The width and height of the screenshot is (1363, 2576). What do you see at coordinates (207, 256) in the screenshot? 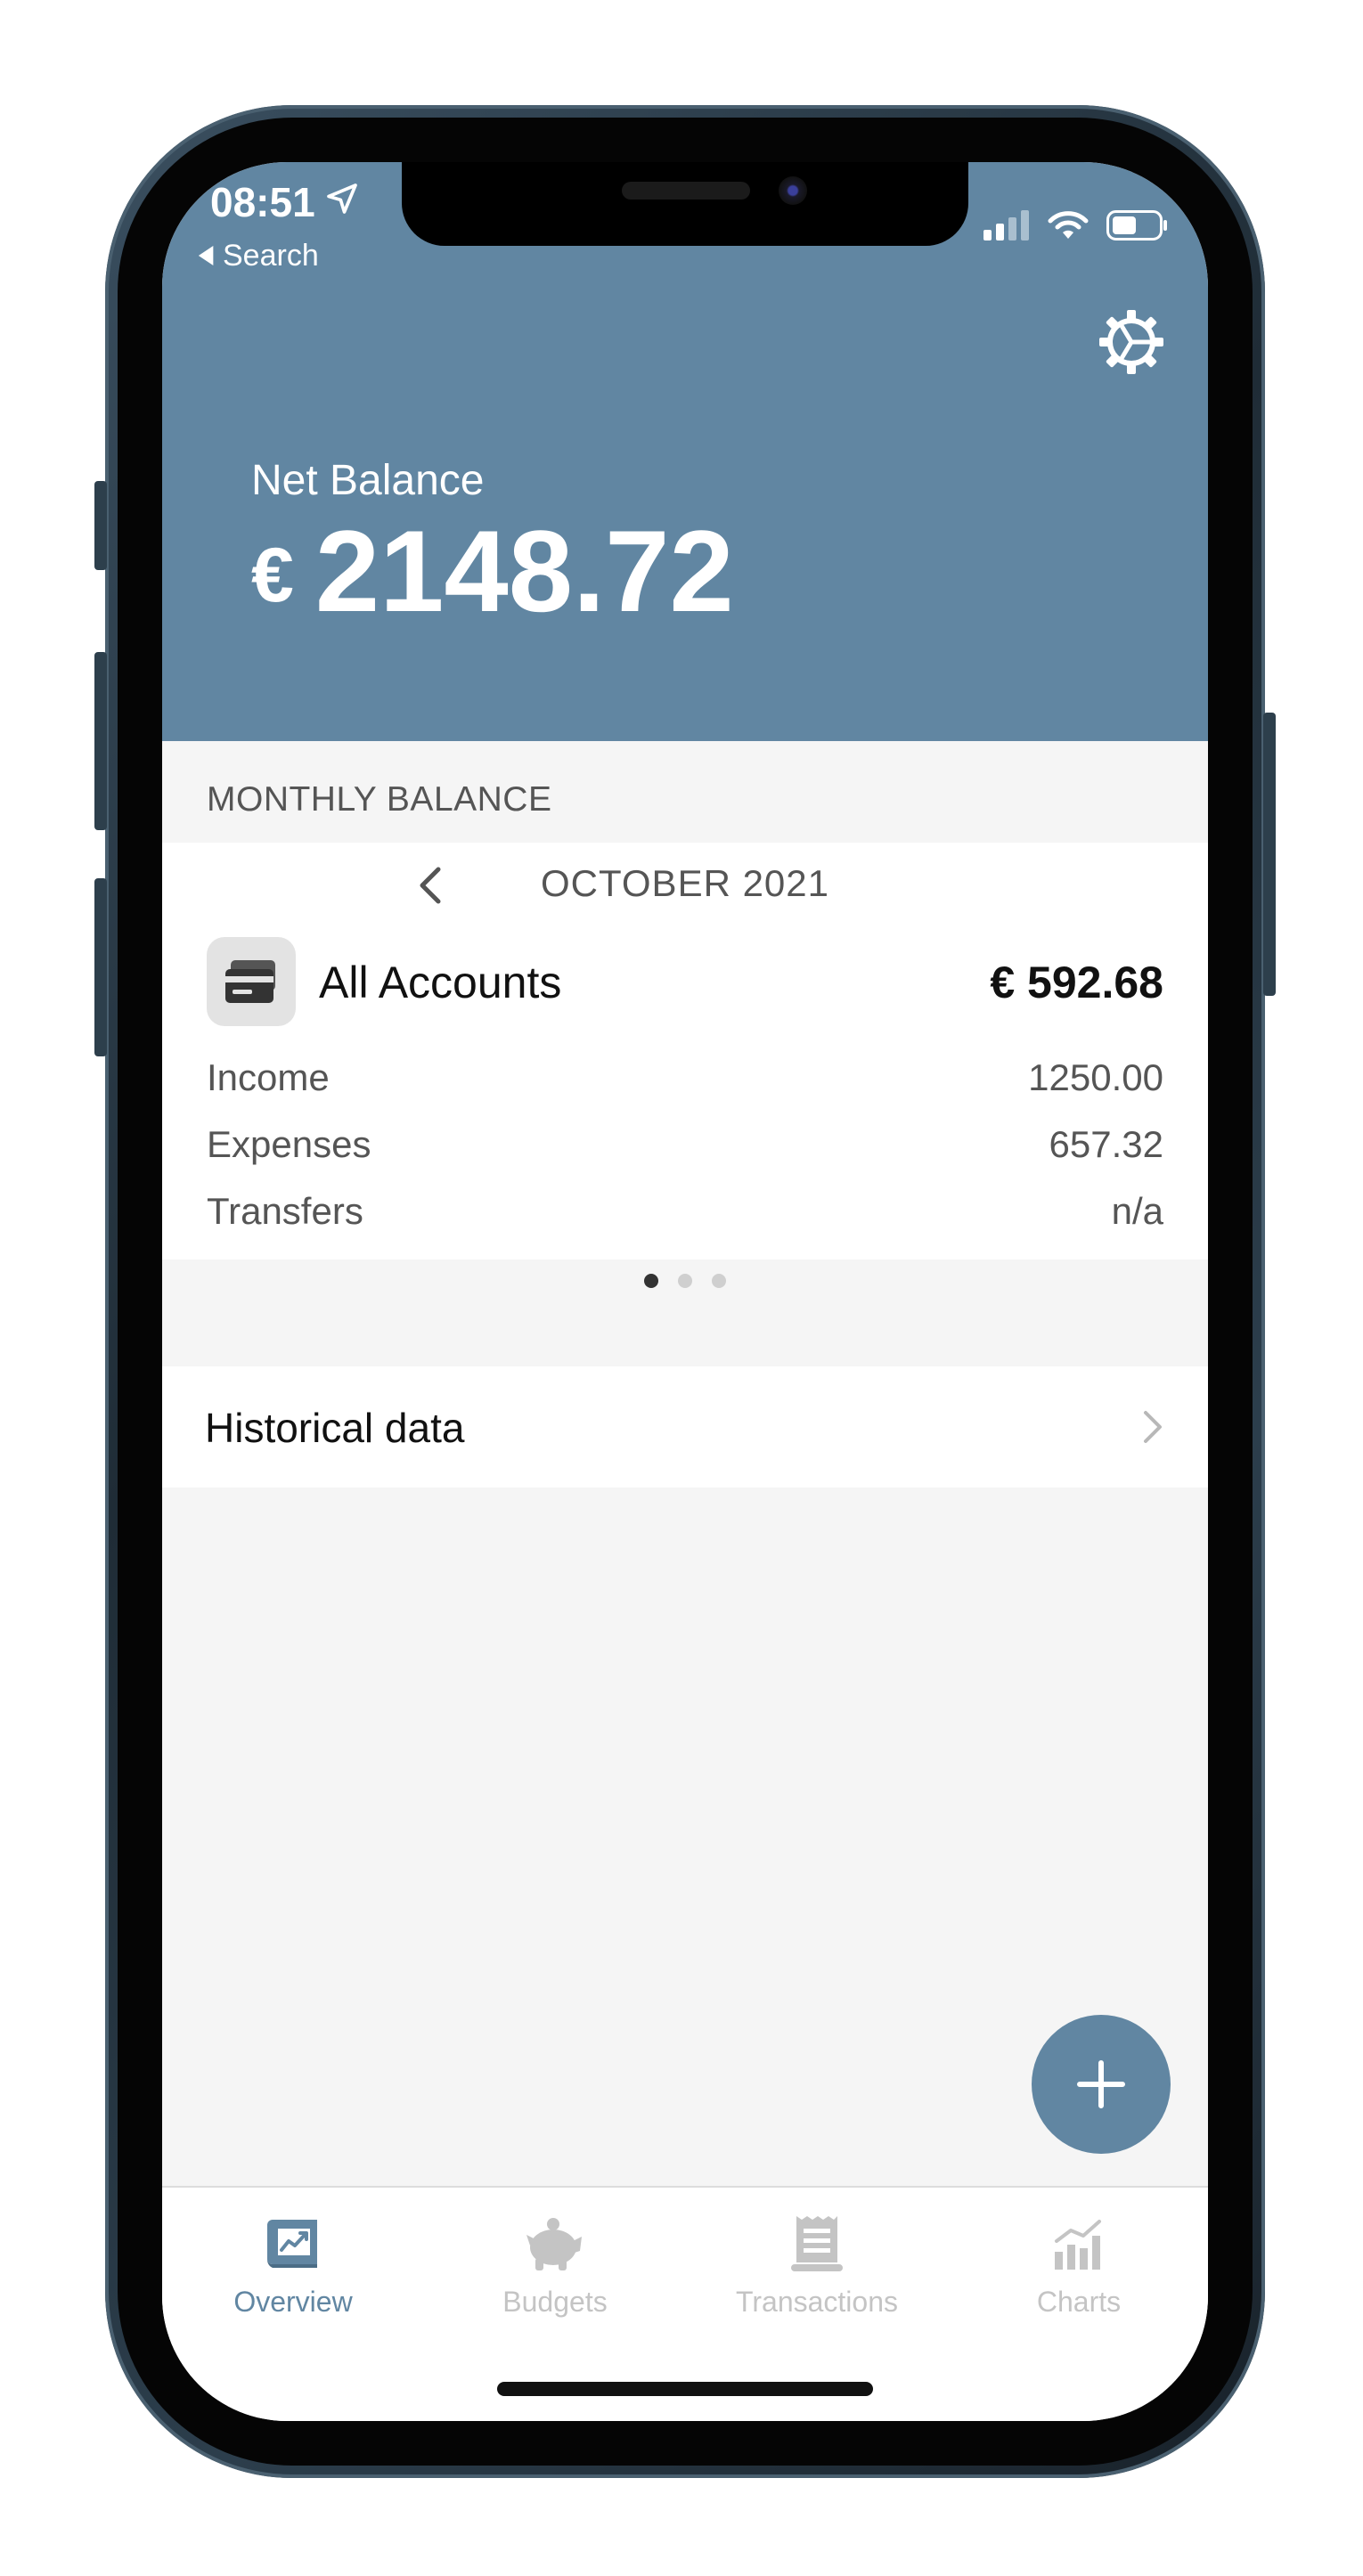
I see `back-triangle-icon` at bounding box center [207, 256].